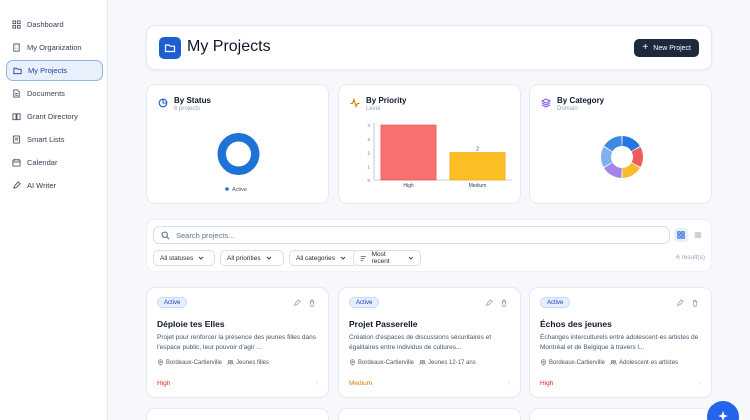 The height and width of the screenshot is (420, 750). I want to click on project-meta: Bordeaux-Cartierville Jeunes filles, so click(213, 362).